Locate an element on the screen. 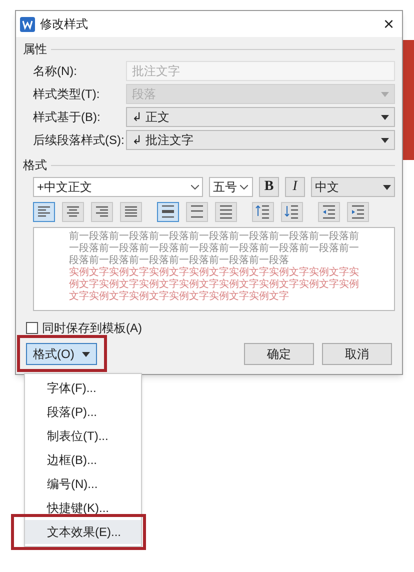  checkbox is located at coordinates (32, 328).